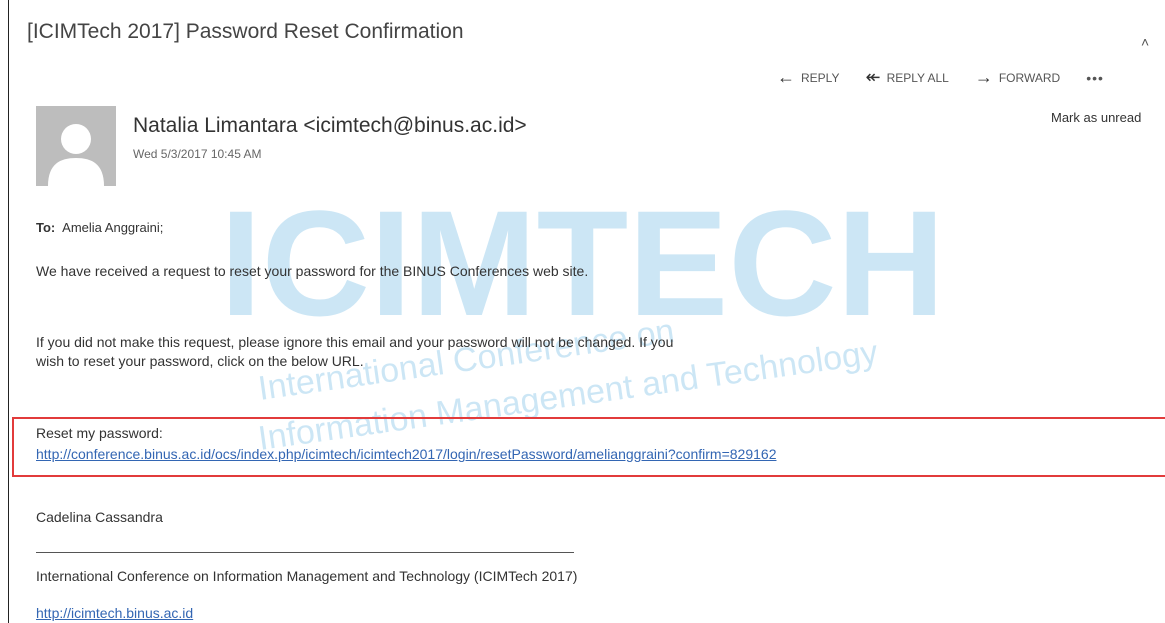 The width and height of the screenshot is (1165, 623). I want to click on reply-button: ← REPLY, so click(808, 77).